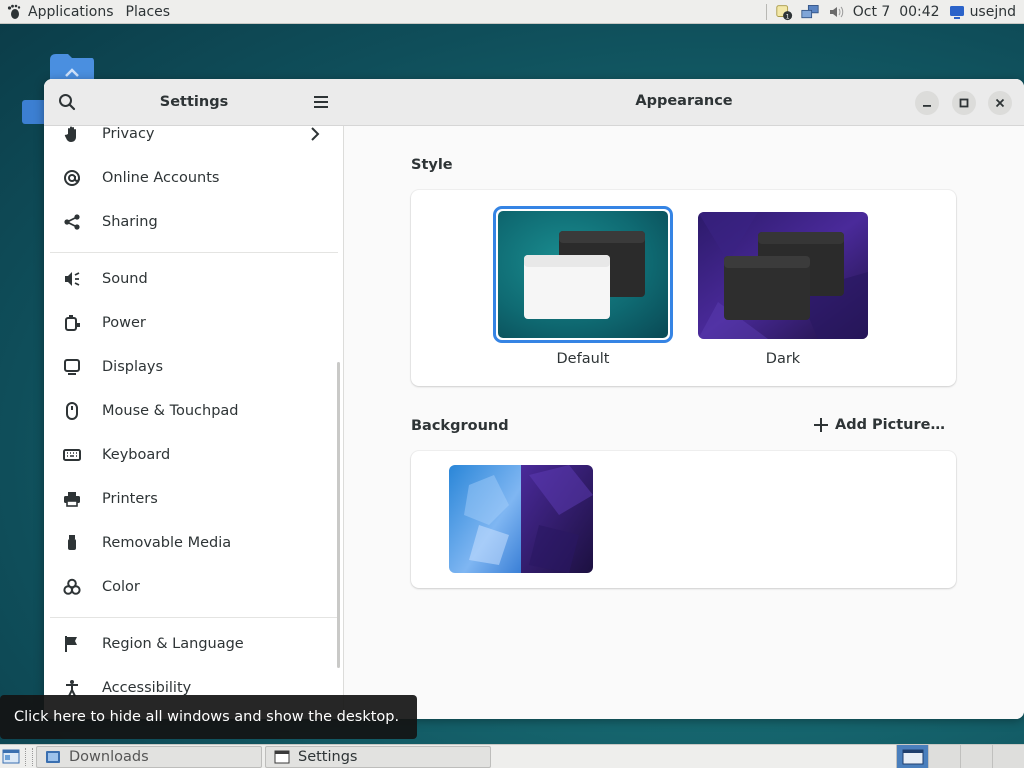 The height and width of the screenshot is (768, 1024). What do you see at coordinates (72, 67) in the screenshot?
I see `desktop-folder-icon` at bounding box center [72, 67].